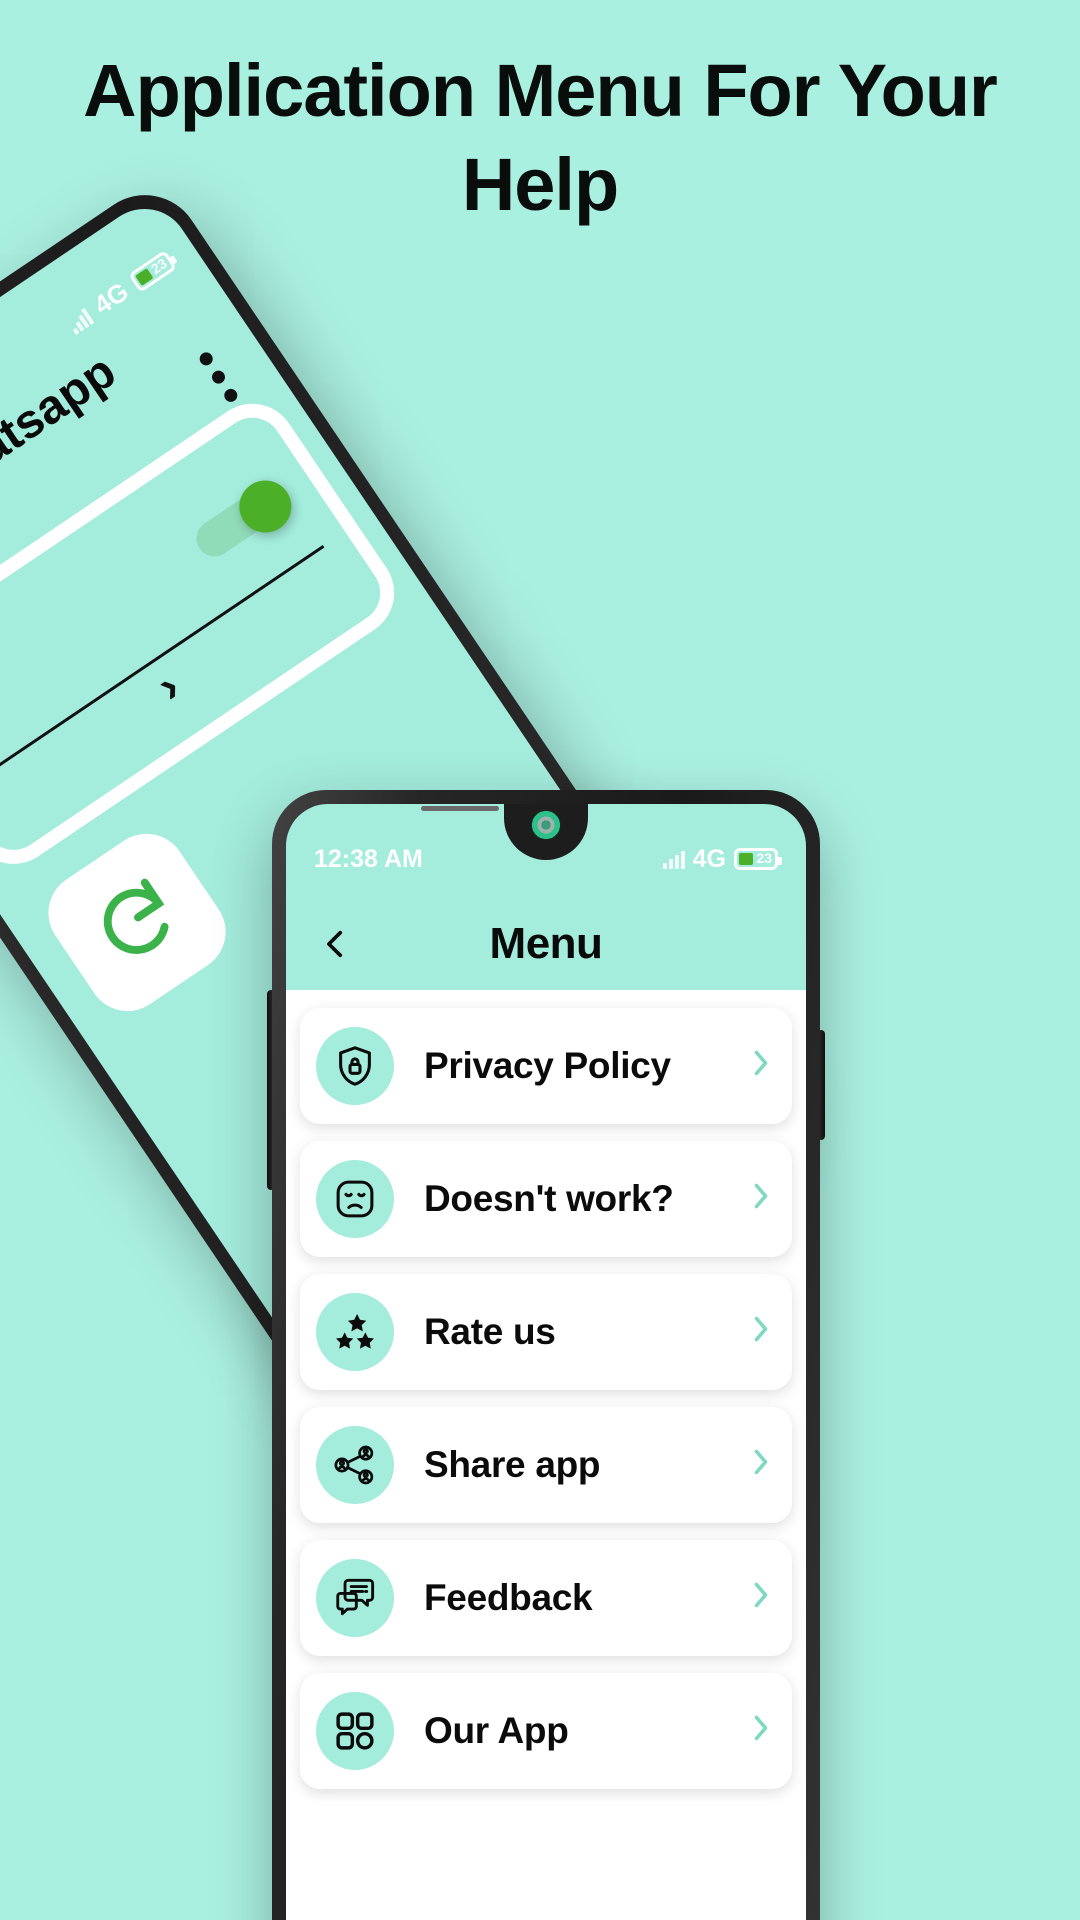 The width and height of the screenshot is (1080, 1920). I want to click on menu-item-rate-us: Rate us, so click(546, 1332).